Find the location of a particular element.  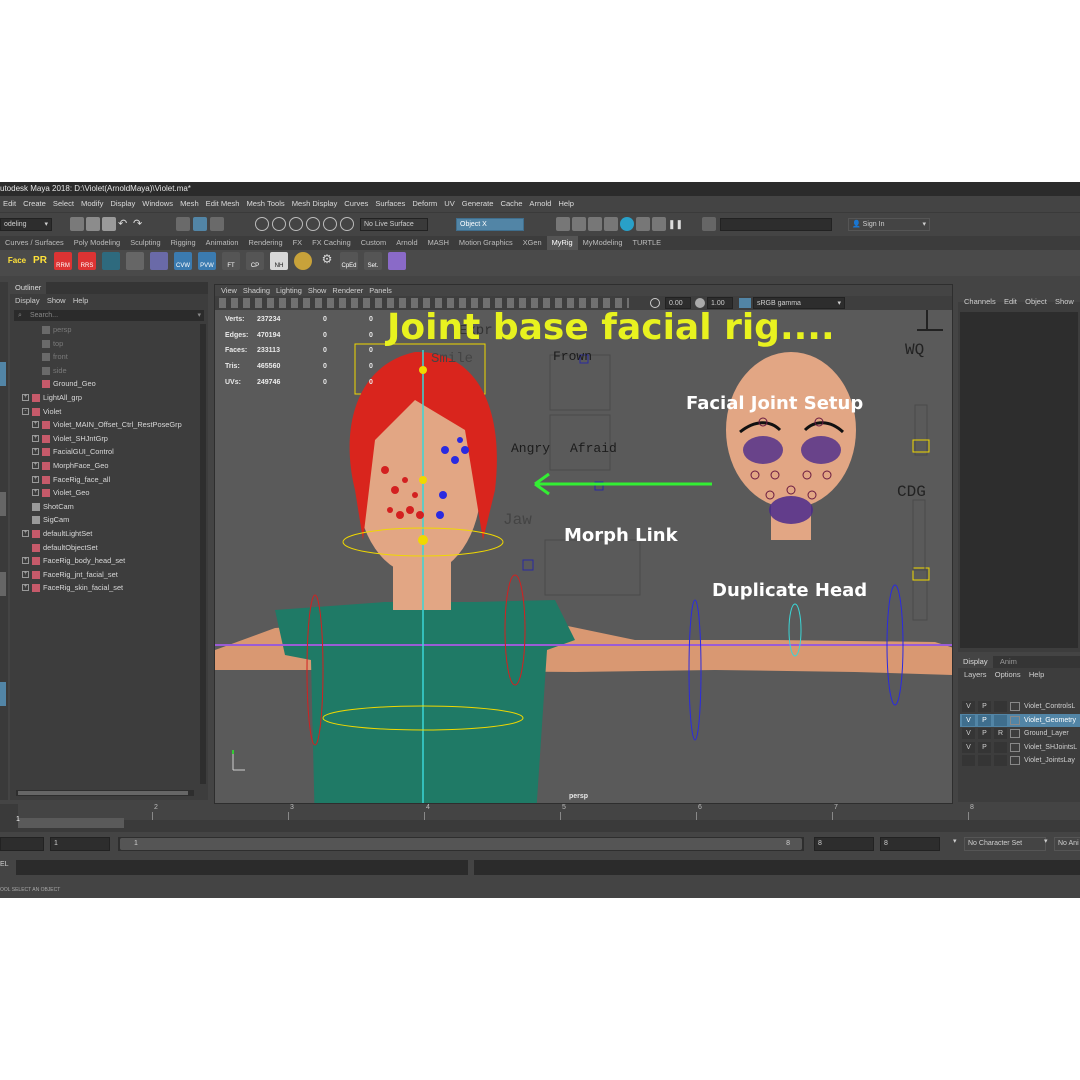

playback-end-field: 8 is located at coordinates (844, 844).